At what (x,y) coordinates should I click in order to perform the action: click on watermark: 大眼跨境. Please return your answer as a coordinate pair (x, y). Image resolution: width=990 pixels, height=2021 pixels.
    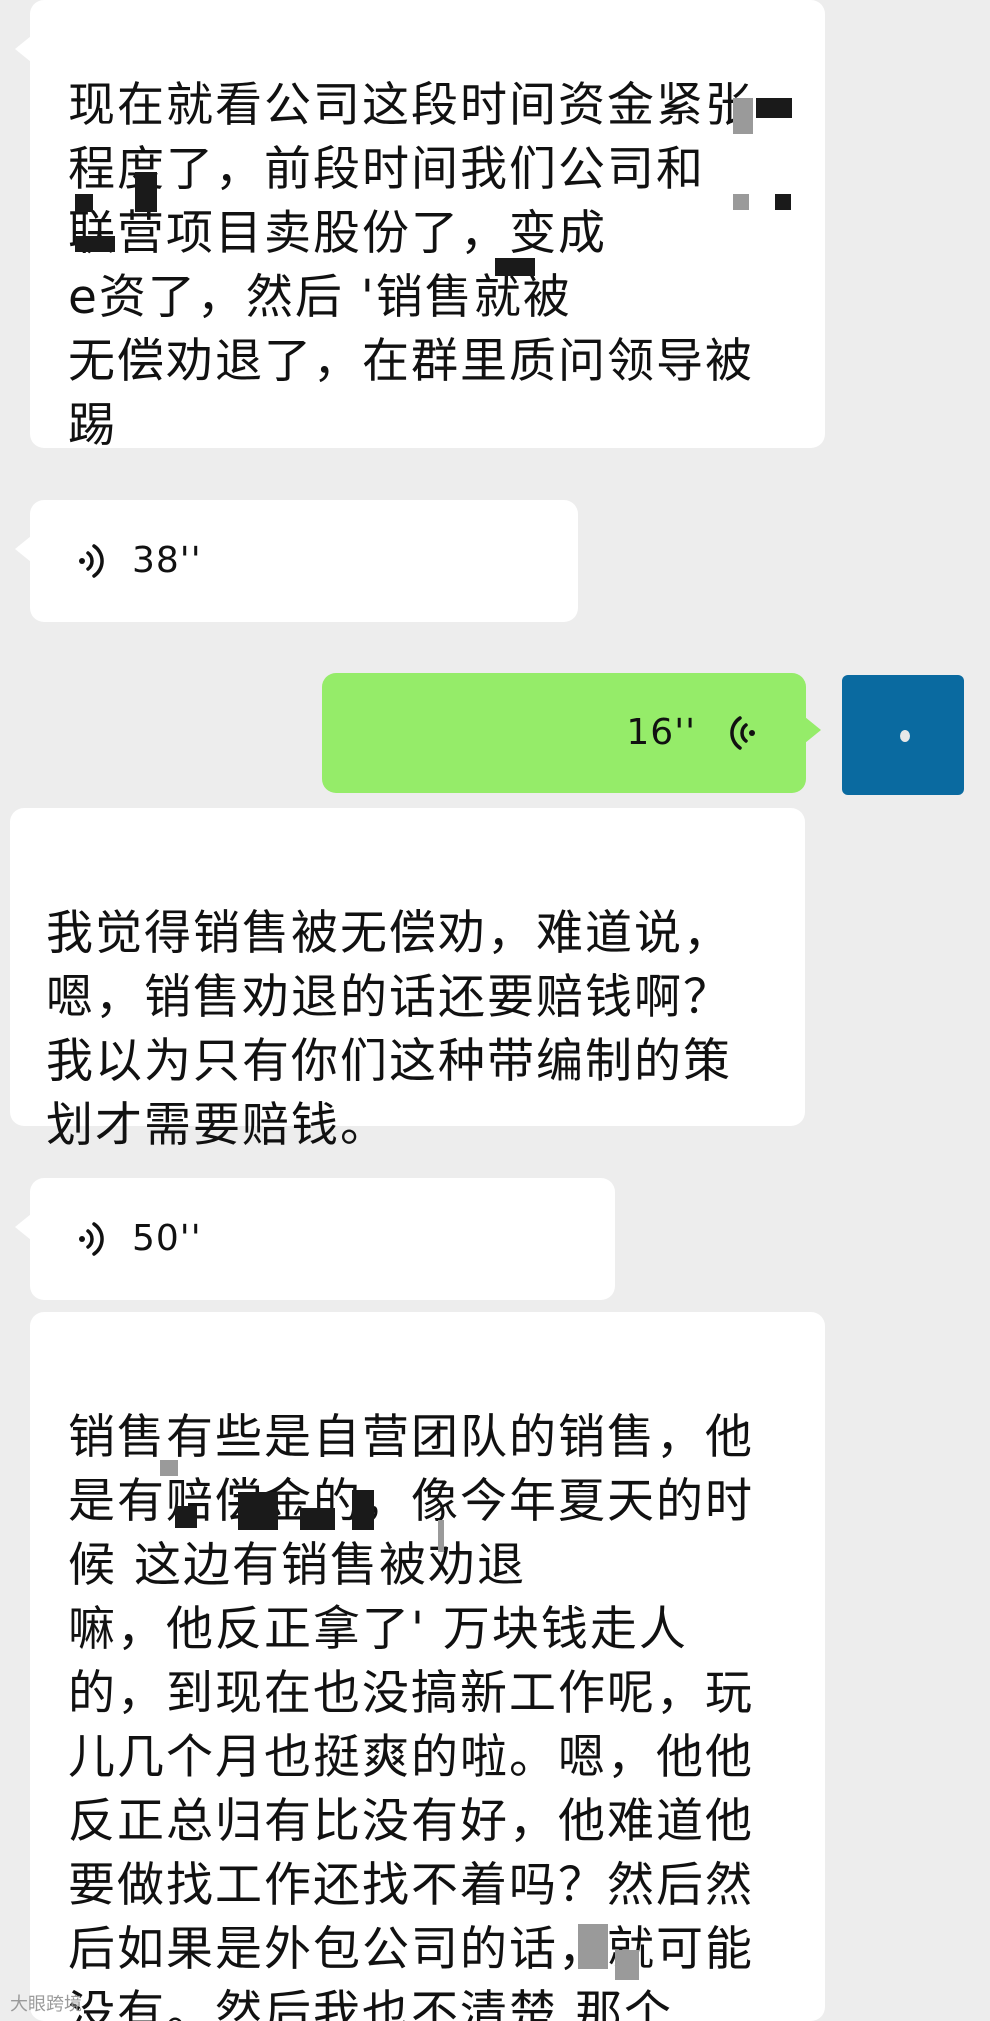
    Looking at the image, I should click on (46, 2003).